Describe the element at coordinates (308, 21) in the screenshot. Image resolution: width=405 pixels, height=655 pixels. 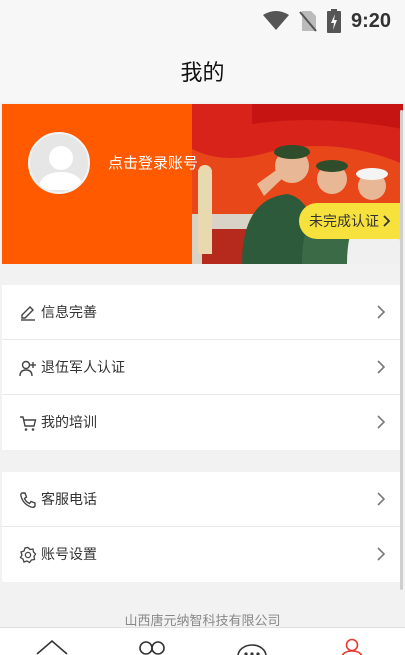
I see `no-sim-icon` at that location.